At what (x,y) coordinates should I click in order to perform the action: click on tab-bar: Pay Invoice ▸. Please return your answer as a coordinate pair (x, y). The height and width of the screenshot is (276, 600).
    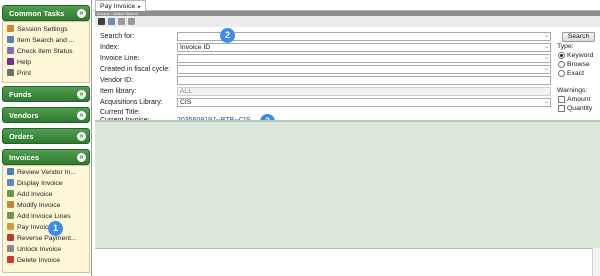
    Looking at the image, I should click on (346, 5).